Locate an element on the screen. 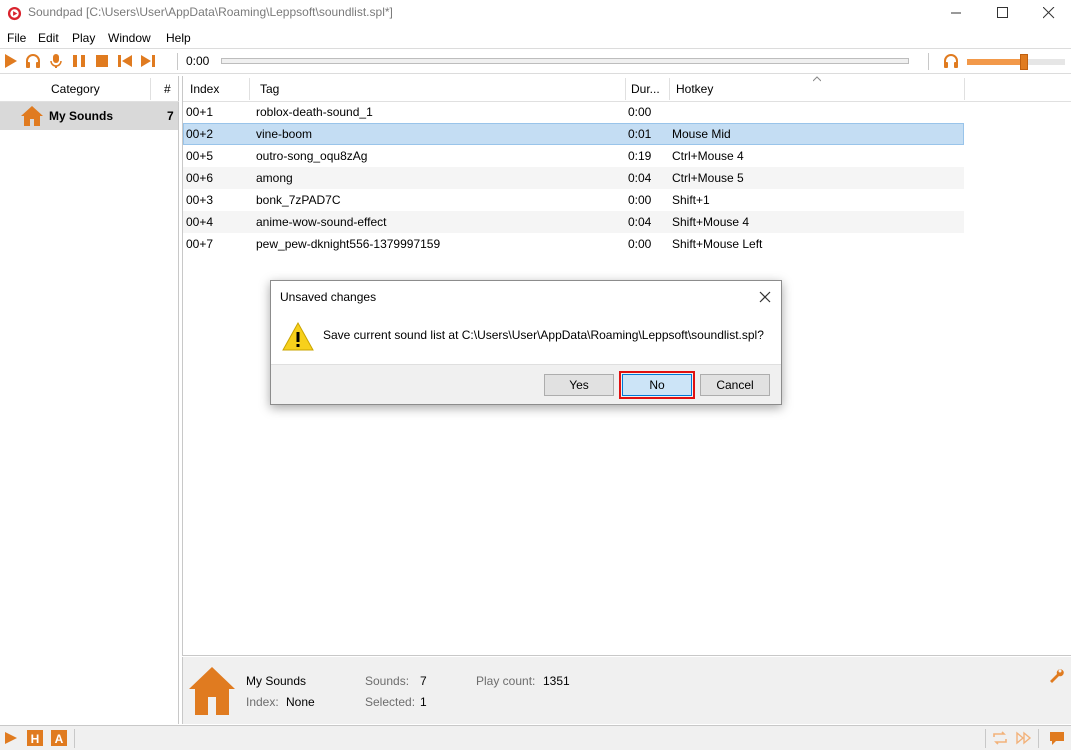  table-row-selected: 00+2 vine-boom 0:01 Mouse Mid is located at coordinates (573, 134).